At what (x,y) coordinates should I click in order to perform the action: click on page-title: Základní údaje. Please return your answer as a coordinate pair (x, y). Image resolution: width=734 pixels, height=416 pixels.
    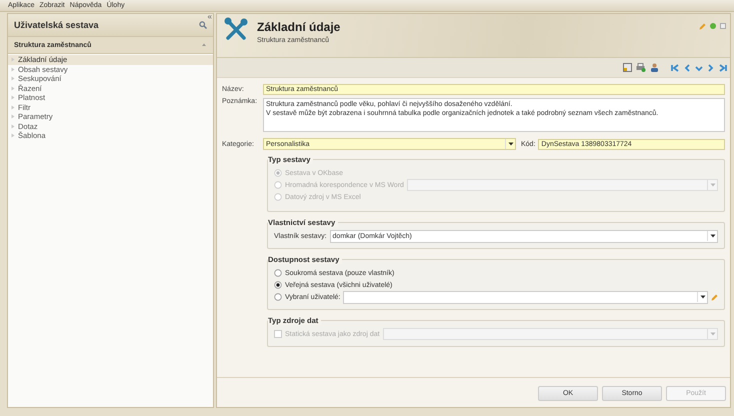
    Looking at the image, I should click on (299, 27).